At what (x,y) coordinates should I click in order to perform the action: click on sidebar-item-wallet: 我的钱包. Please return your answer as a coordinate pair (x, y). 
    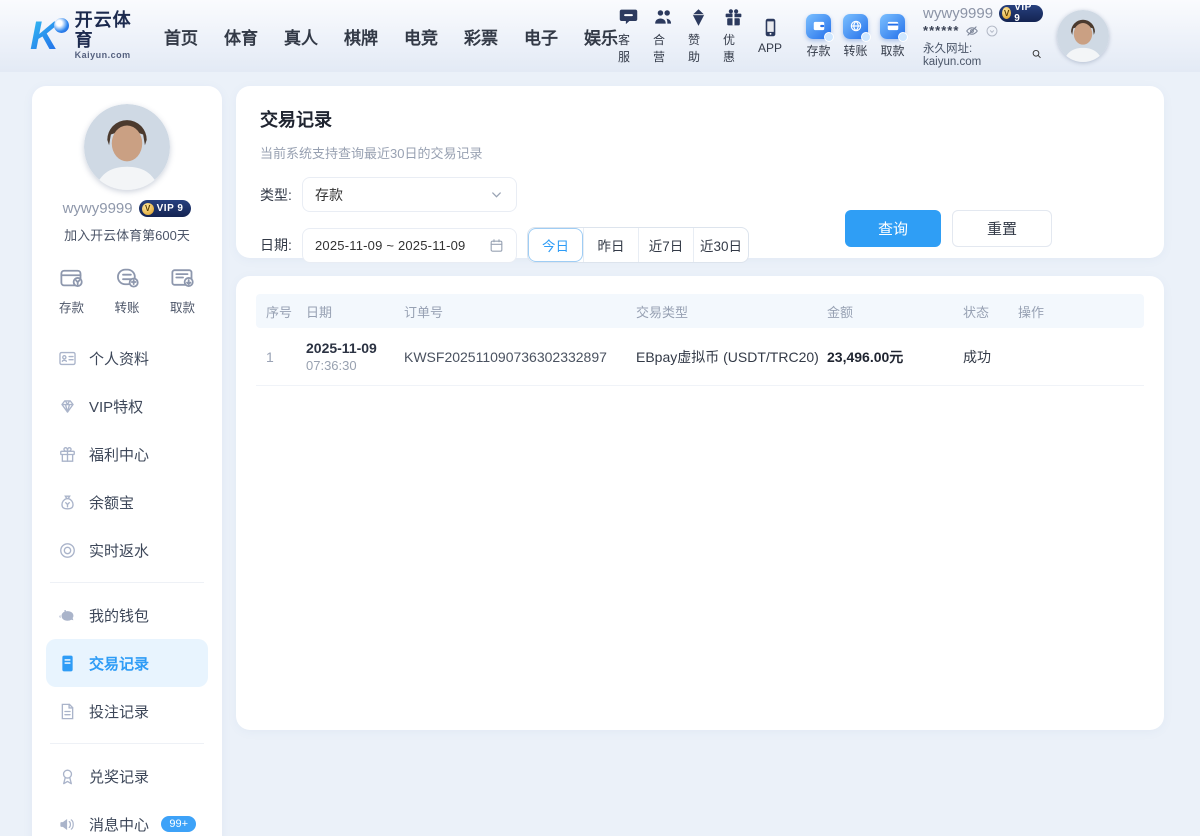
    Looking at the image, I should click on (127, 615).